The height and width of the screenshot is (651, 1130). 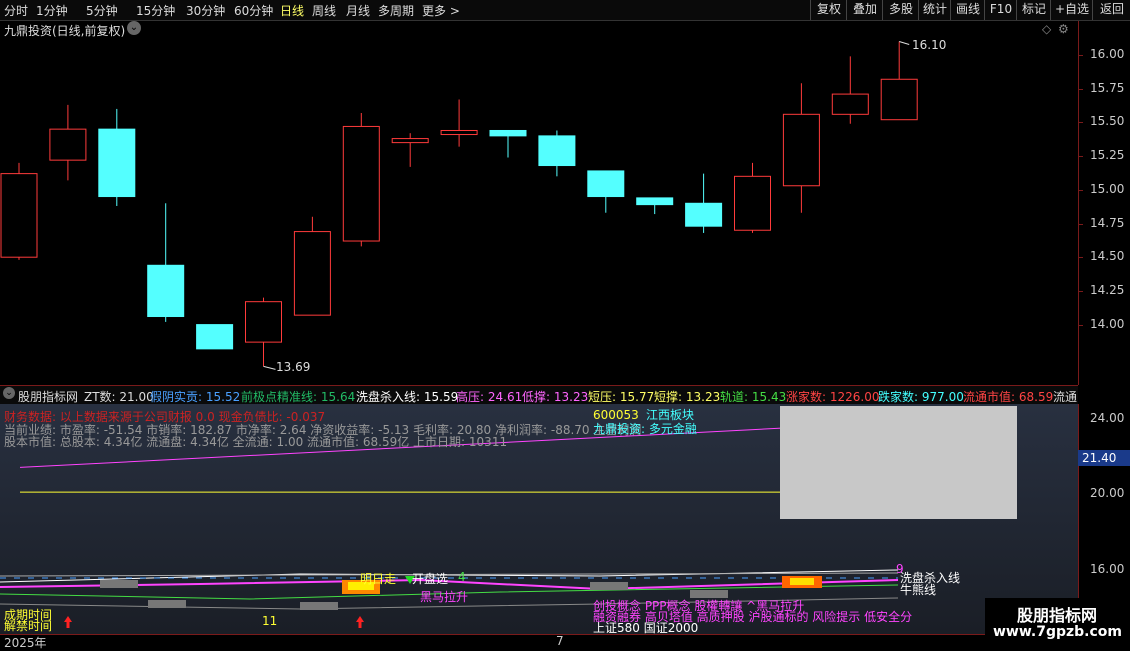 What do you see at coordinates (444, 597) in the screenshot?
I see `signal-heima: 黑马拉升` at bounding box center [444, 597].